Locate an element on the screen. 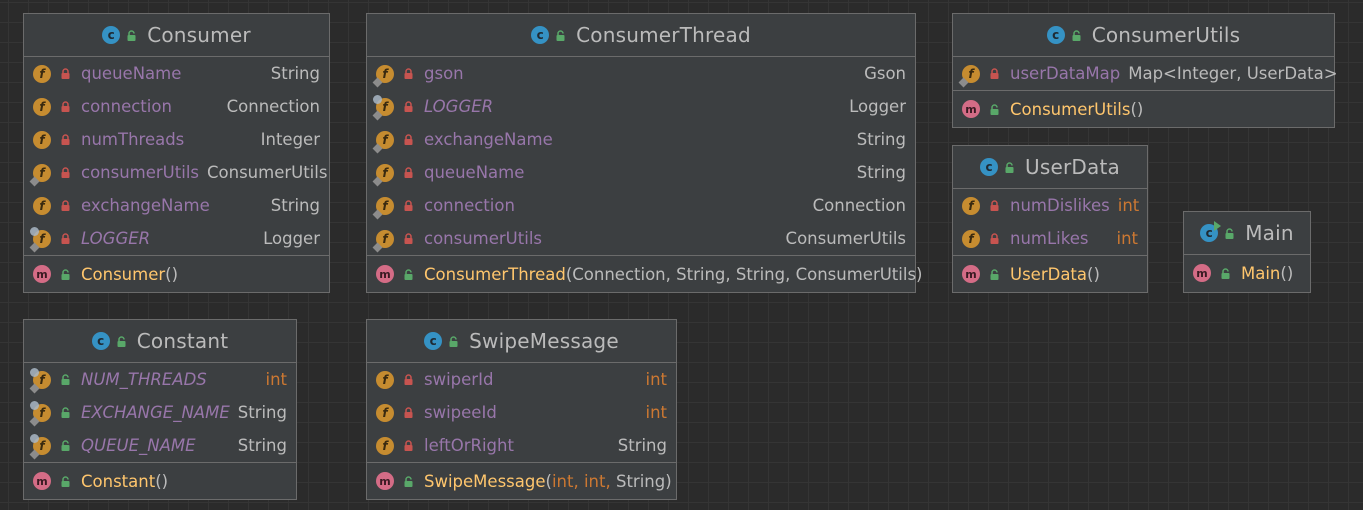 Image resolution: width=1363 pixels, height=510 pixels. method-list: m Consumer() is located at coordinates (176, 274).